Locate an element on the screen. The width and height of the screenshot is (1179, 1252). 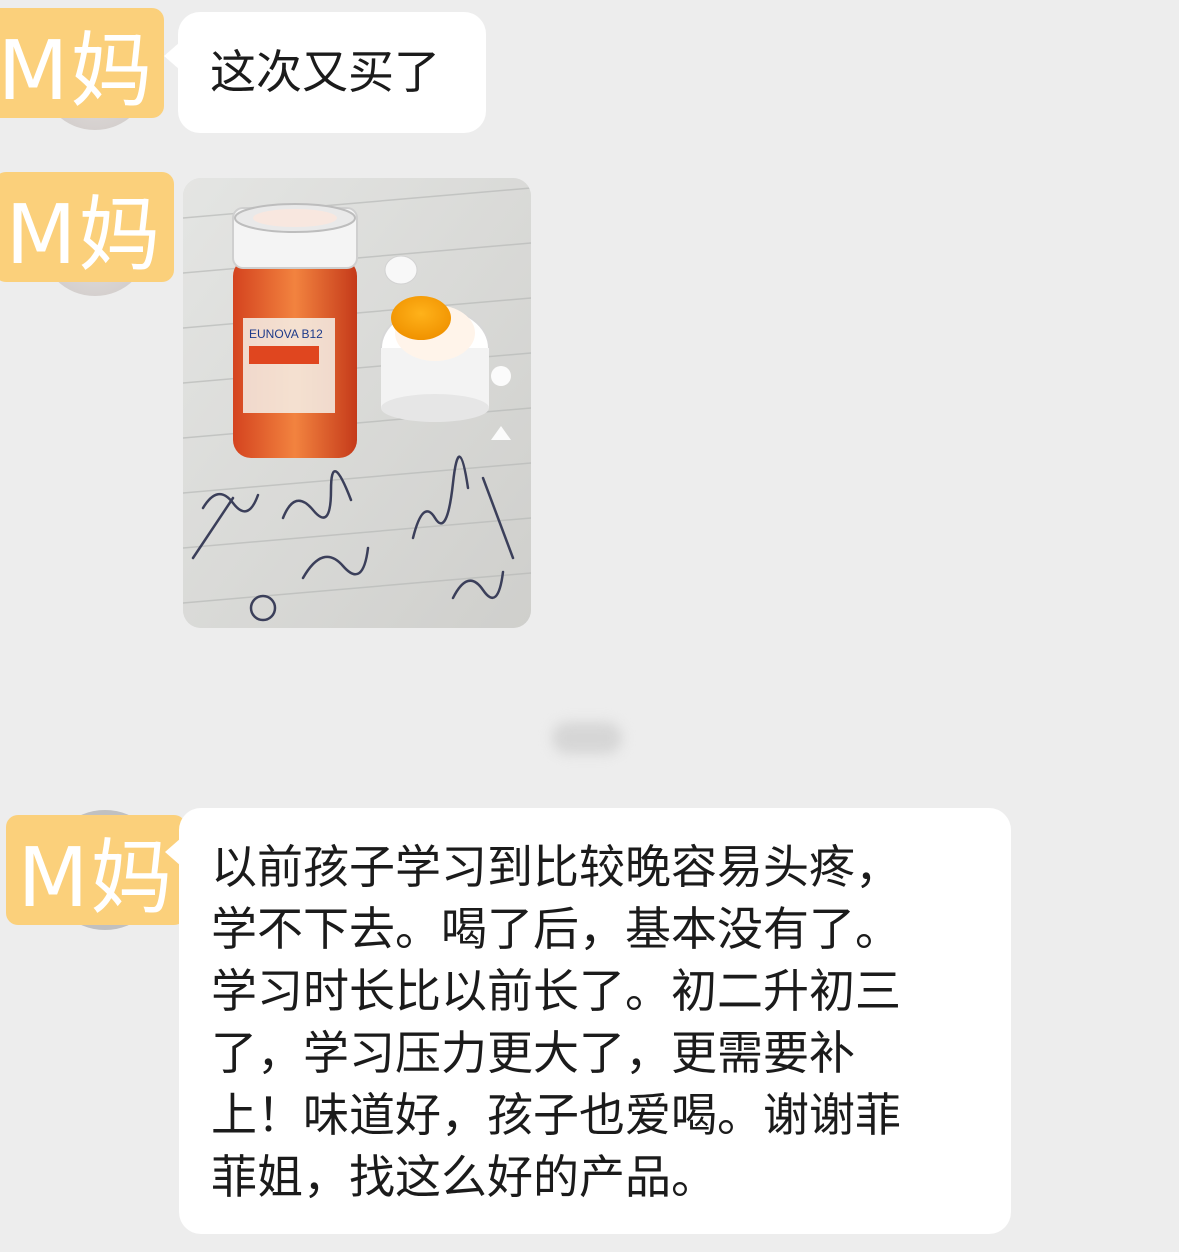
message-line: 学不下去。喝了后，基本没有了。 is located at coordinates (556, 929).